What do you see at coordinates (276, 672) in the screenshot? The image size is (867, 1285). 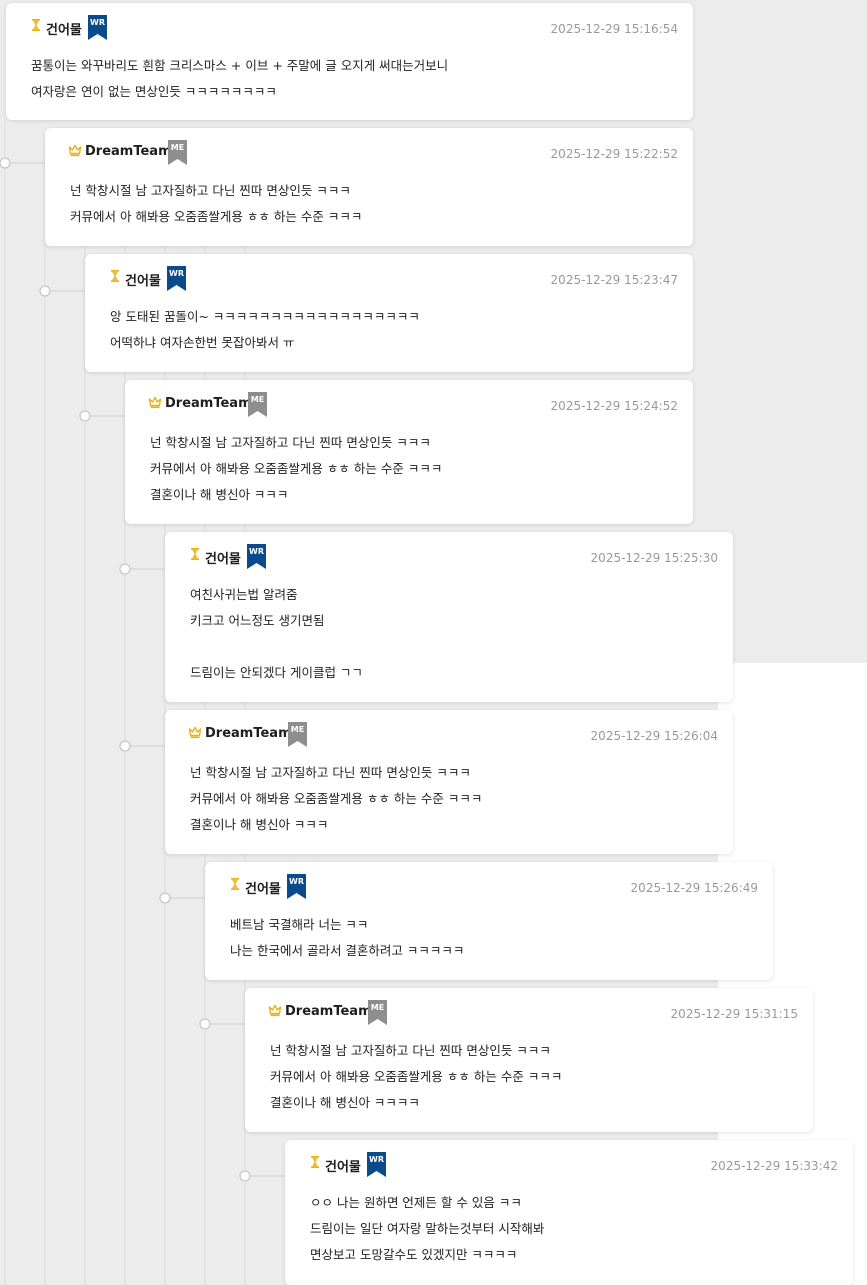 I see `comment-text-line: 드림이는 안되겠다 게이클럽 ㄱㄱ` at bounding box center [276, 672].